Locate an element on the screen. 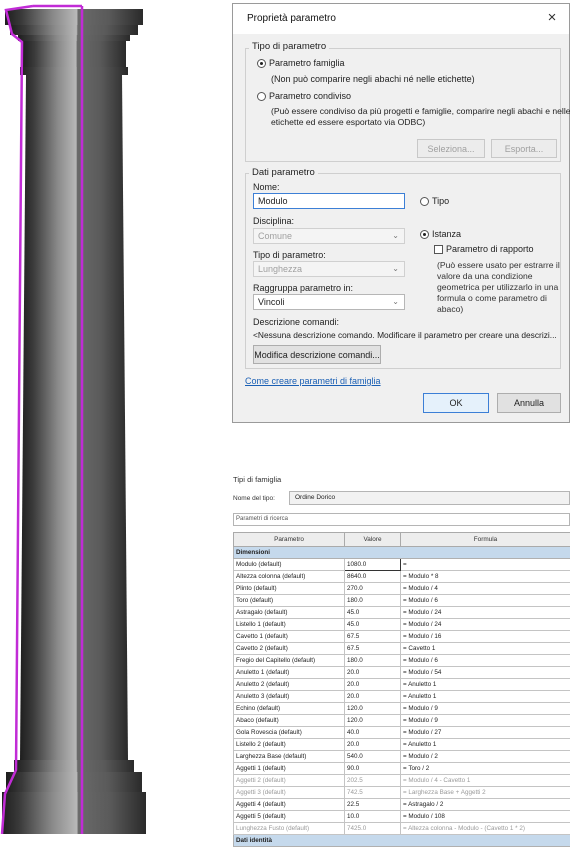 The image size is (570, 847). group-row-dimensioni: Dimensioni is located at coordinates (402, 553).